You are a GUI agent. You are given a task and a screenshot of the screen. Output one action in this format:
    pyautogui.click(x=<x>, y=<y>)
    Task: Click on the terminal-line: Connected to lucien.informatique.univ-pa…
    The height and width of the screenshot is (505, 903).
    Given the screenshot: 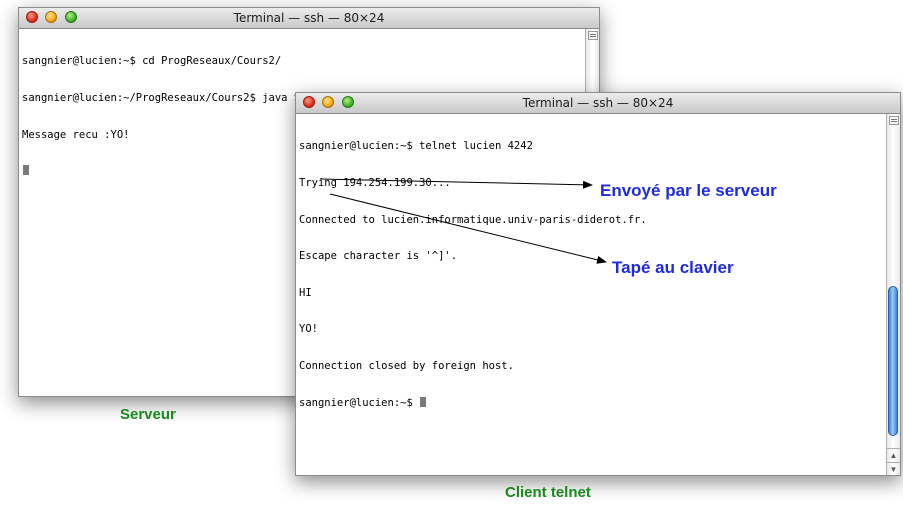 What is the action you would take?
    pyautogui.click(x=473, y=219)
    